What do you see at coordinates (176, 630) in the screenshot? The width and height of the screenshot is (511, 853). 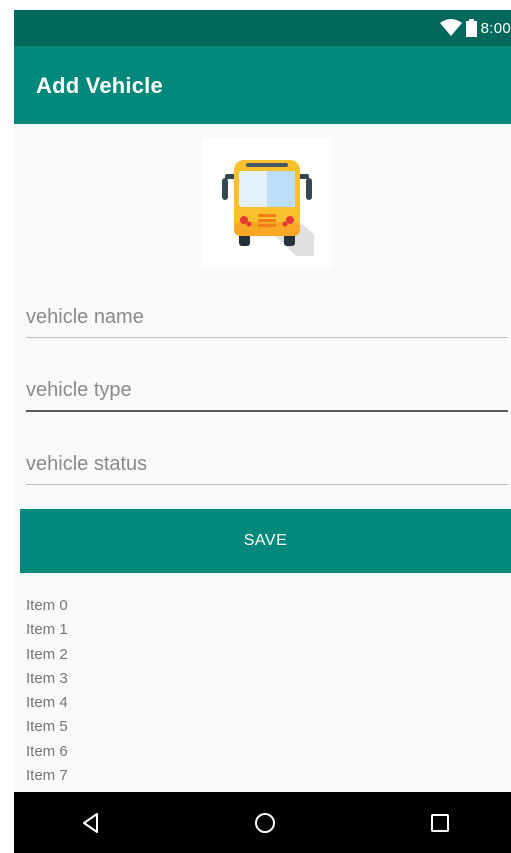 I see `list-item: Item 1` at bounding box center [176, 630].